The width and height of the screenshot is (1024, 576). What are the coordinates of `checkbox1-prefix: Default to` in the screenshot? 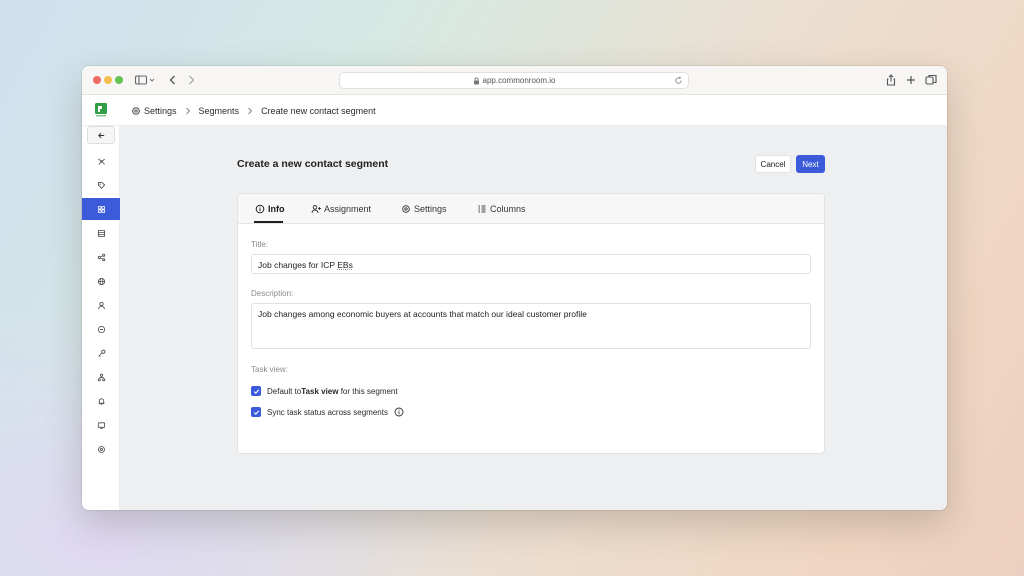 It's located at (284, 391).